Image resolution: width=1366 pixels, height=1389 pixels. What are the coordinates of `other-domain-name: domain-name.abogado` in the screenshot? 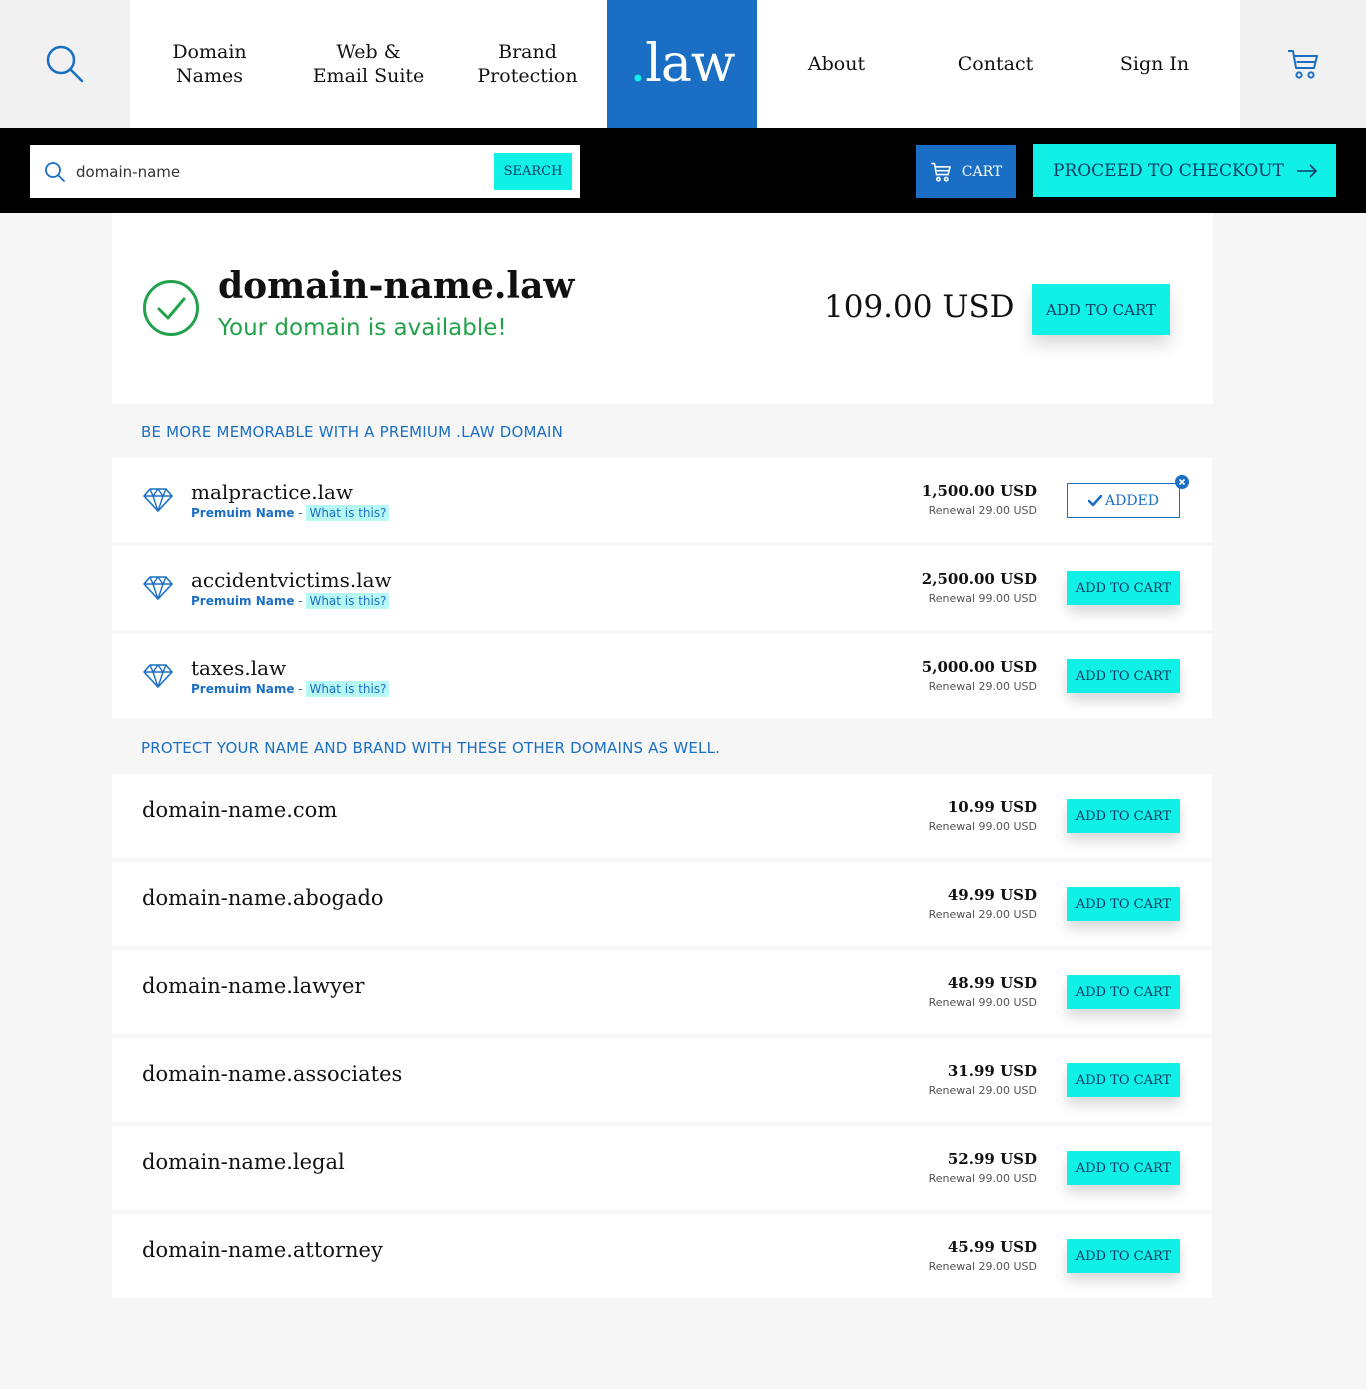 It's located at (263, 898).